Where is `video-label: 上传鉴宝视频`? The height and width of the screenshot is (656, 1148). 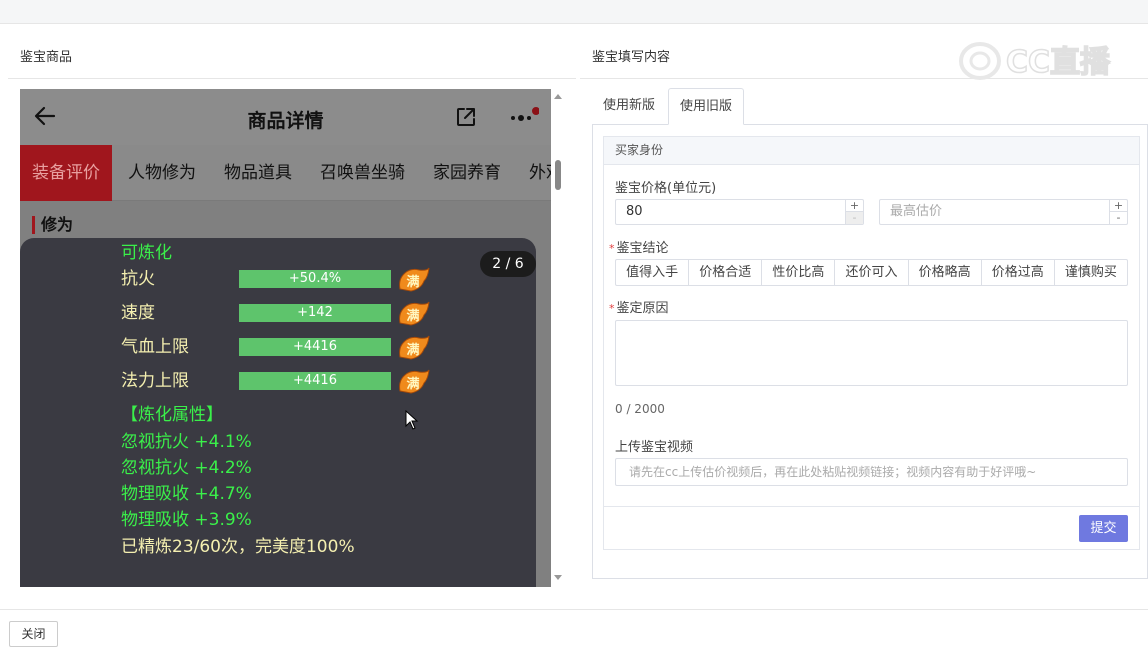 video-label: 上传鉴宝视频 is located at coordinates (654, 447).